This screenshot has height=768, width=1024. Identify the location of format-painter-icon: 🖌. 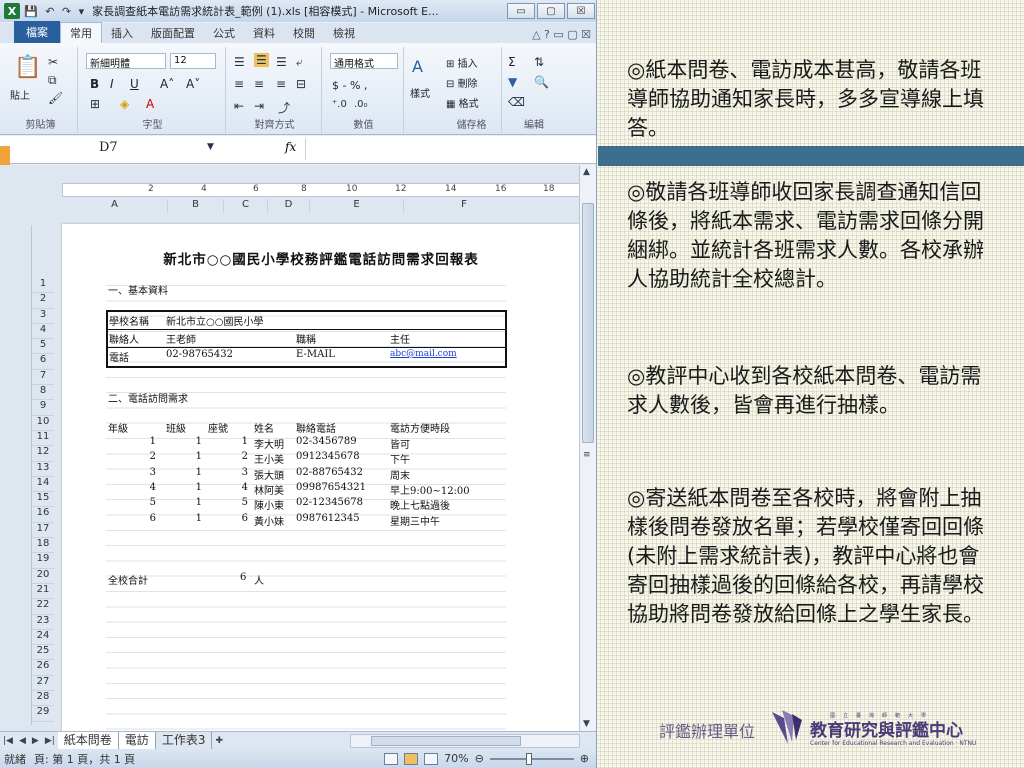
(55, 98).